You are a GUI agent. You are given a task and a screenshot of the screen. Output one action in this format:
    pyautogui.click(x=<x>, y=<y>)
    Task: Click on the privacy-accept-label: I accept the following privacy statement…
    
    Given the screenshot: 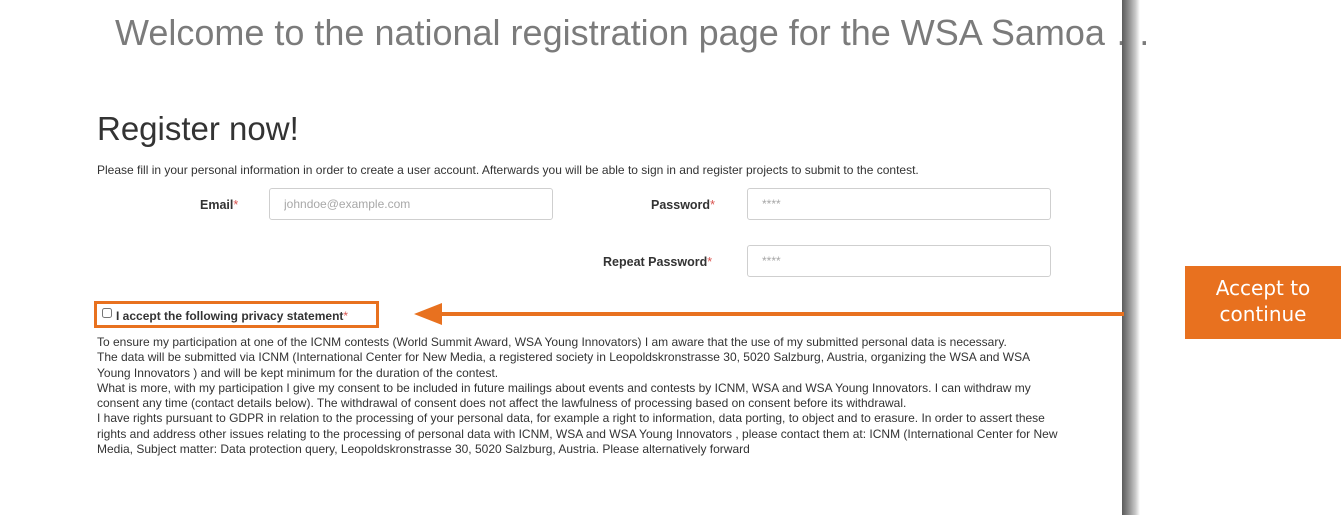 What is the action you would take?
    pyautogui.click(x=232, y=316)
    